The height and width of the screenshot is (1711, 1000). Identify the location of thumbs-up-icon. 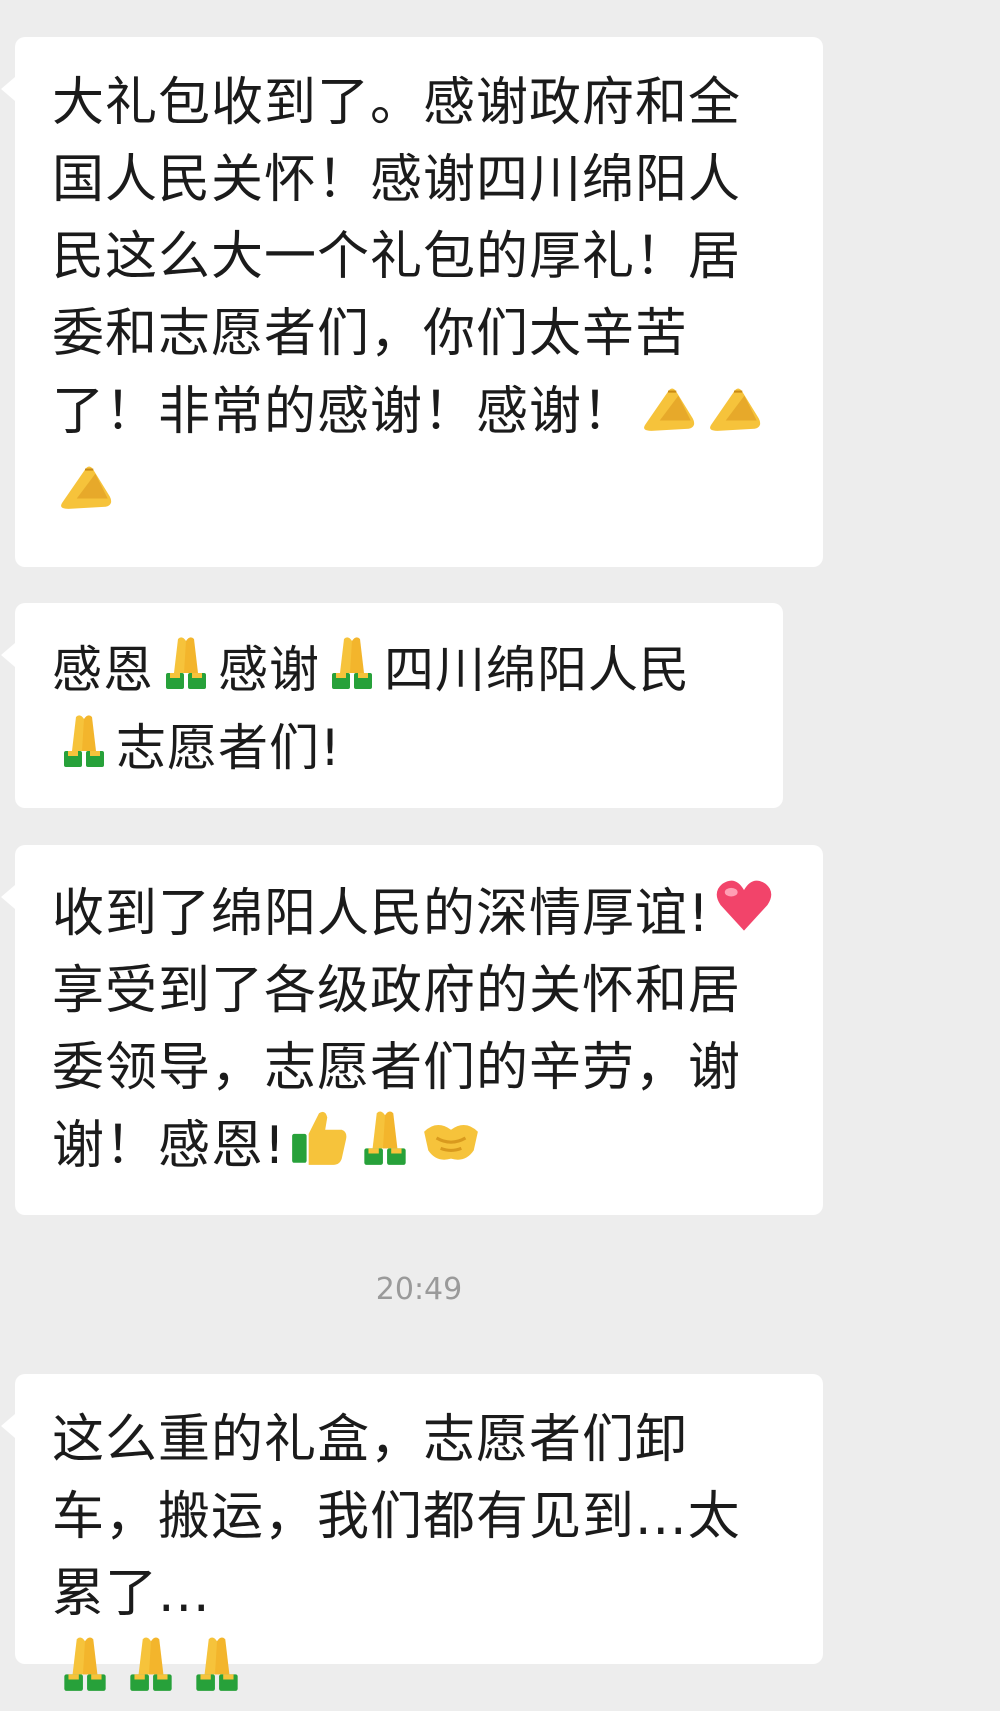
(319, 1138).